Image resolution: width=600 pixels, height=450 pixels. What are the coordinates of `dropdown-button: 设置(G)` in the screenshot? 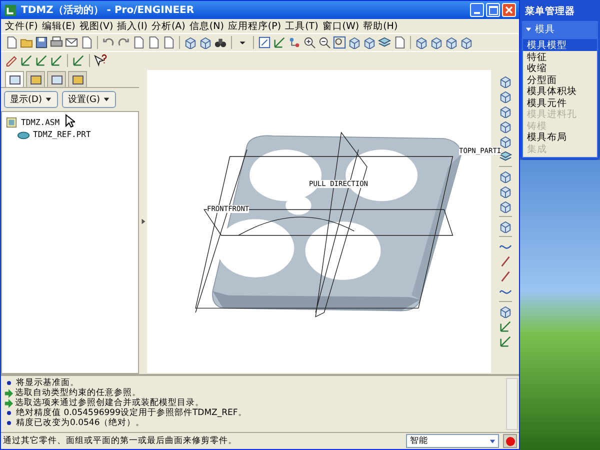 It's located at (89, 99).